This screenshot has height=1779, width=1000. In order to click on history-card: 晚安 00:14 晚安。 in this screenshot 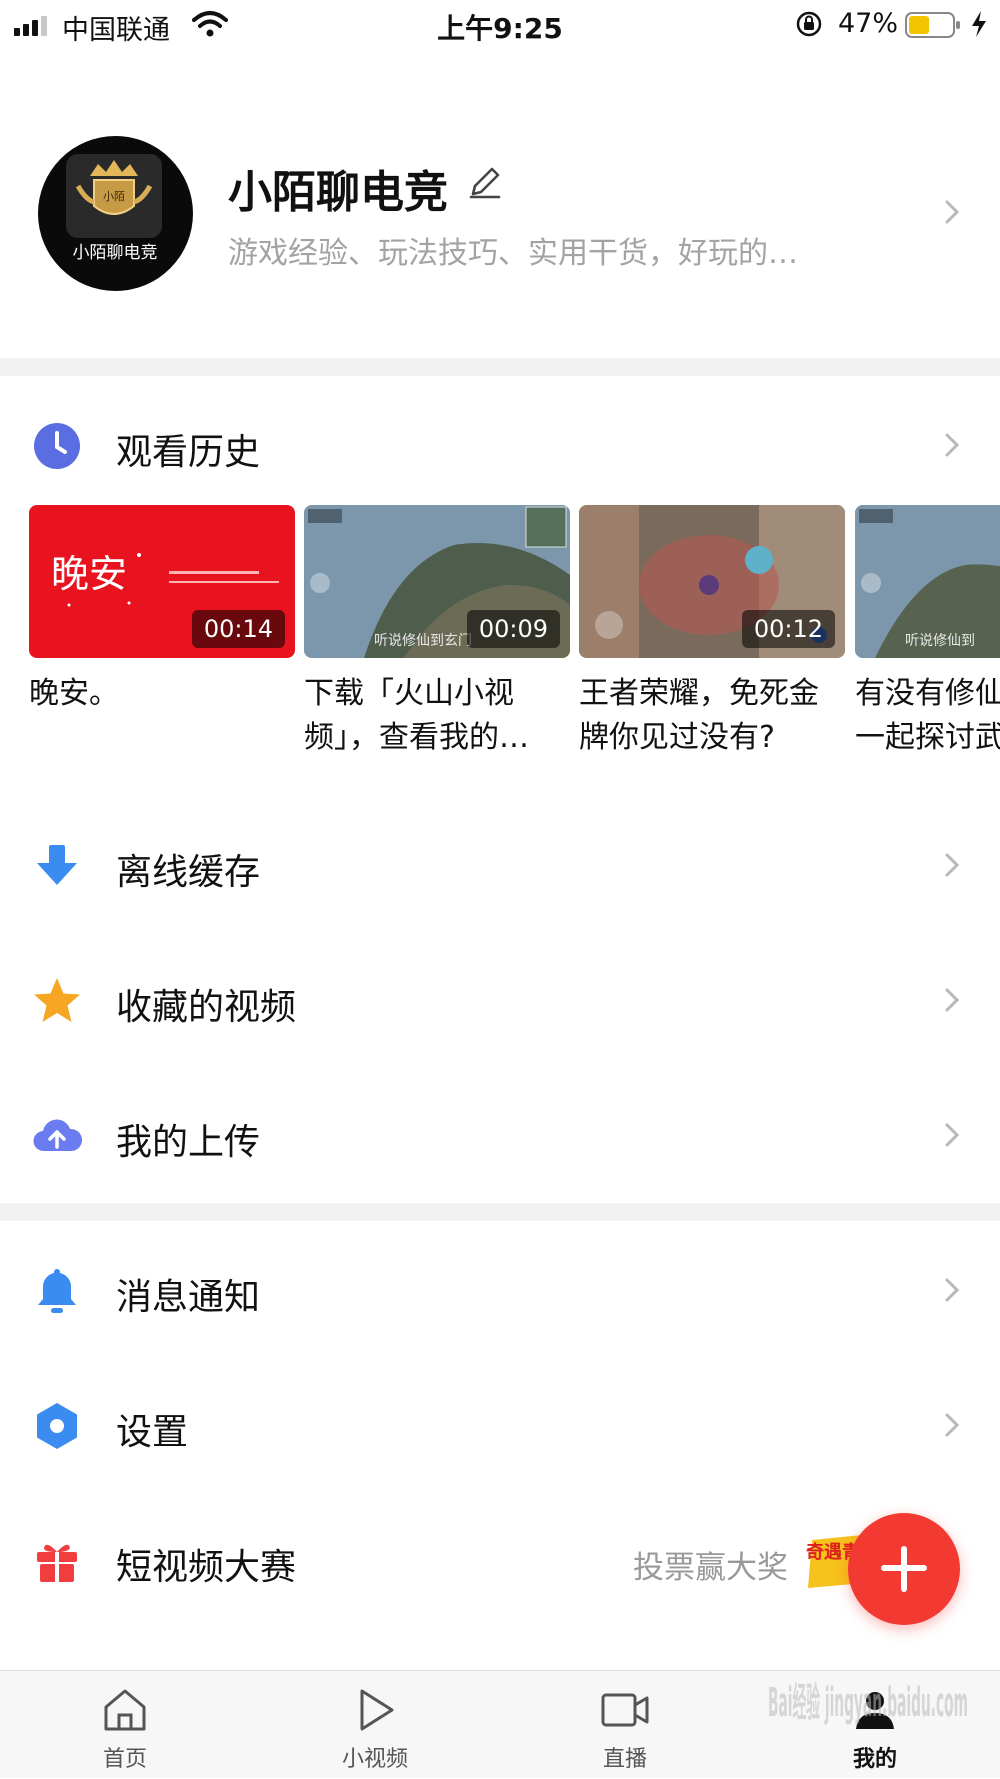, I will do `click(162, 610)`.